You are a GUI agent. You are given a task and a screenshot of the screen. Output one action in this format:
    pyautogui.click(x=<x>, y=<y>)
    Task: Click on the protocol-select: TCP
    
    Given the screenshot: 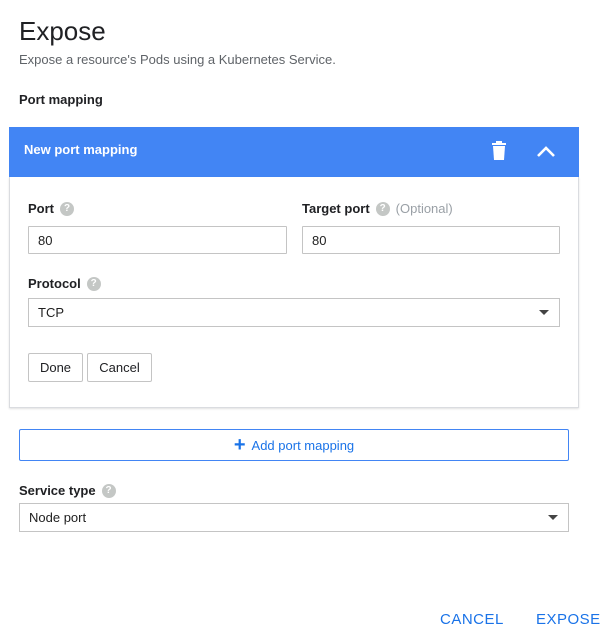 What is the action you would take?
    pyautogui.click(x=294, y=312)
    